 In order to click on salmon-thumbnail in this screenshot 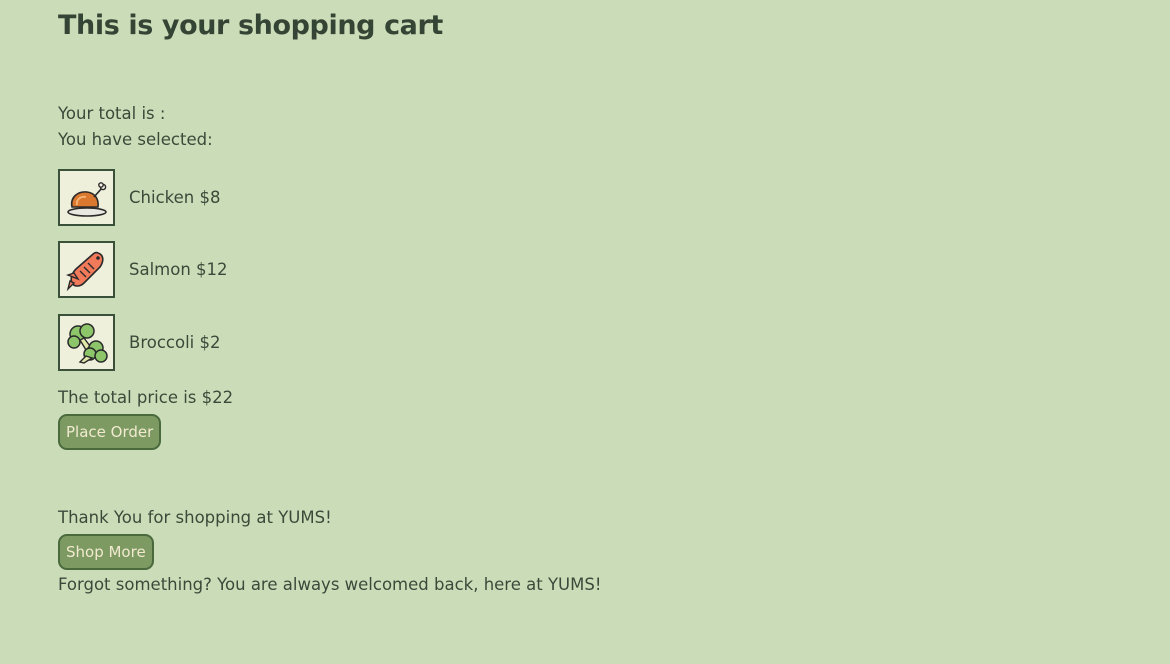, I will do `click(86, 269)`.